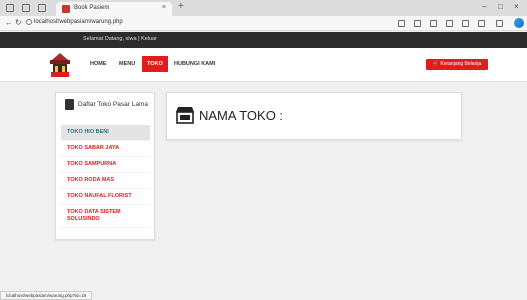  I want to click on cart-button: 🛒 Keranjang Belanja, so click(457, 64).